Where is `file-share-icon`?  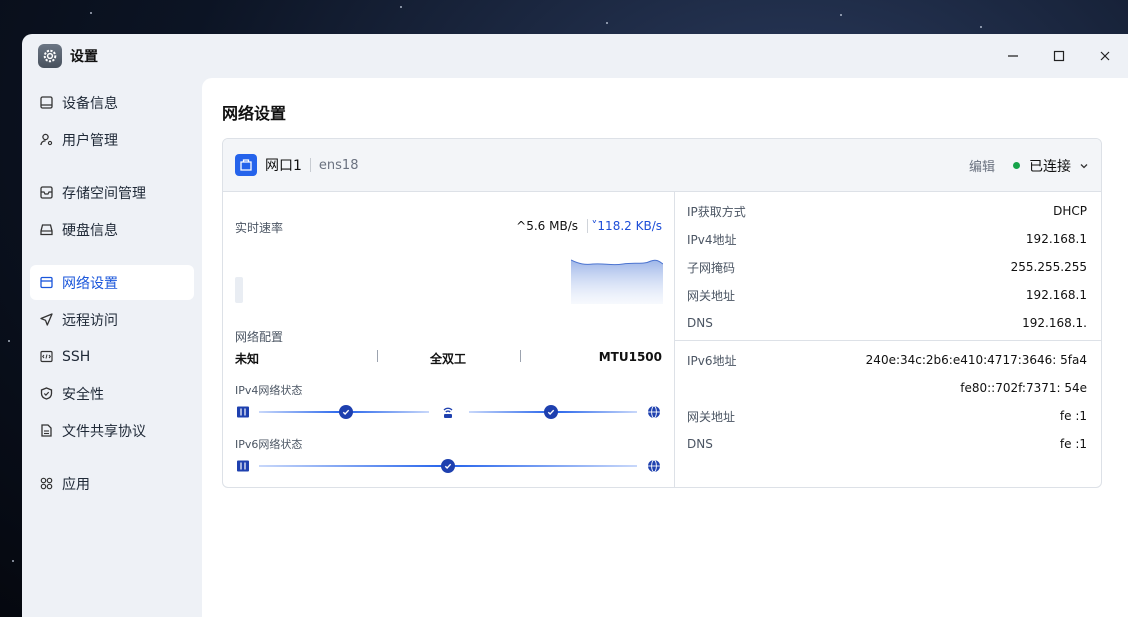 file-share-icon is located at coordinates (46, 431).